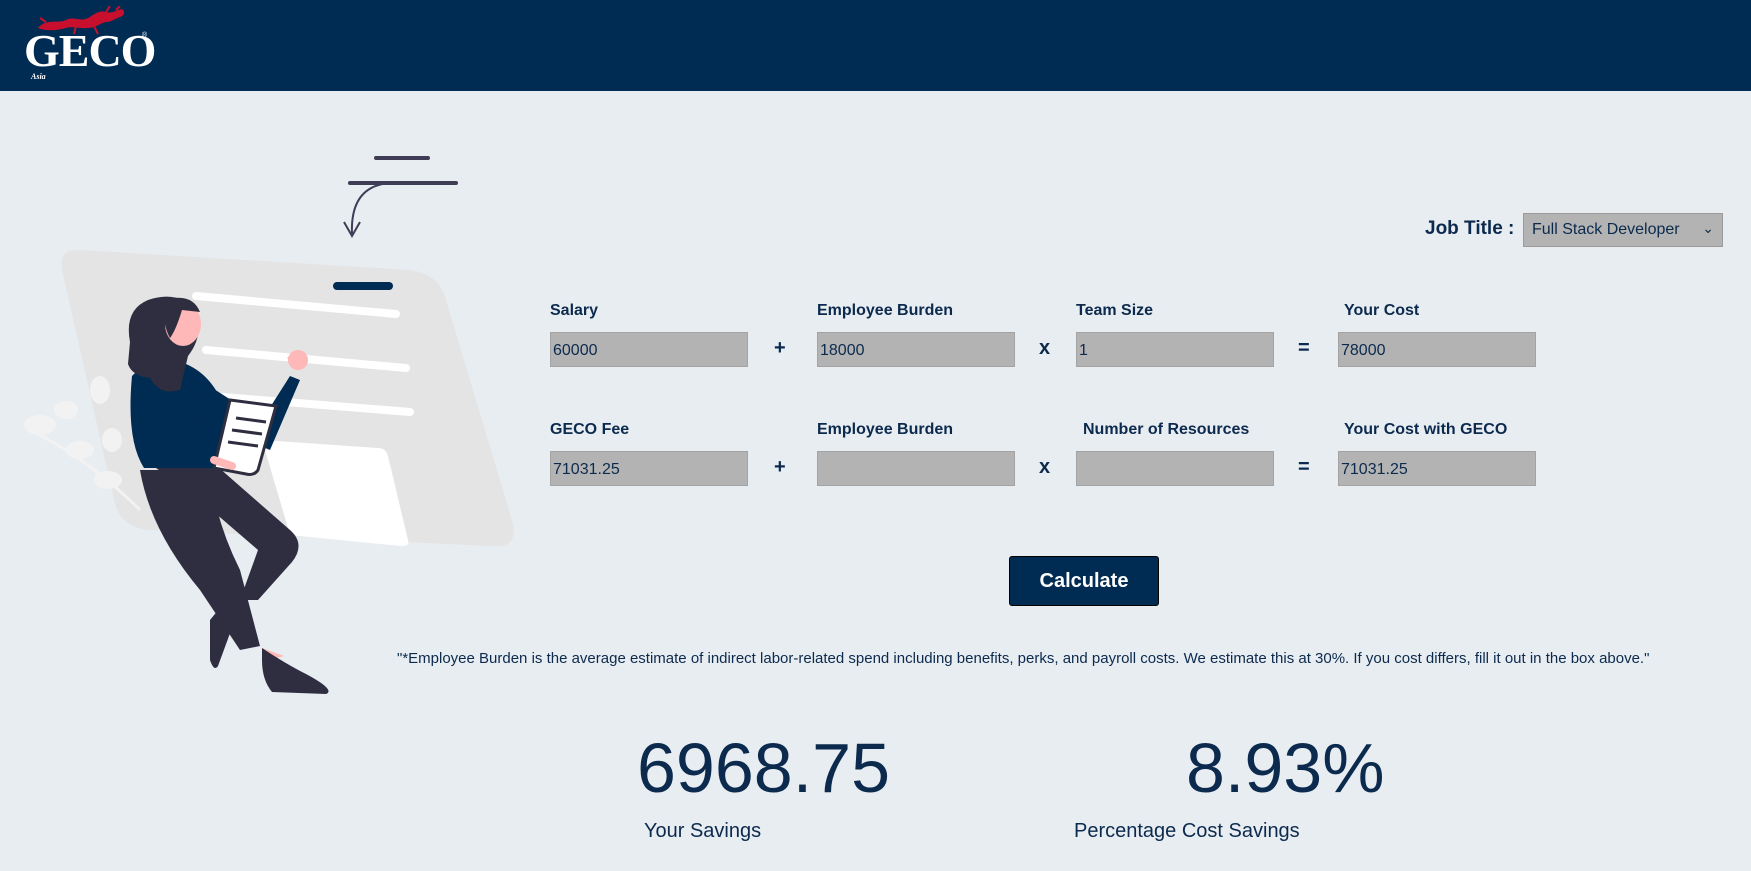  What do you see at coordinates (1187, 831) in the screenshot?
I see `percentage-savings-label: Percentage Cost Savings` at bounding box center [1187, 831].